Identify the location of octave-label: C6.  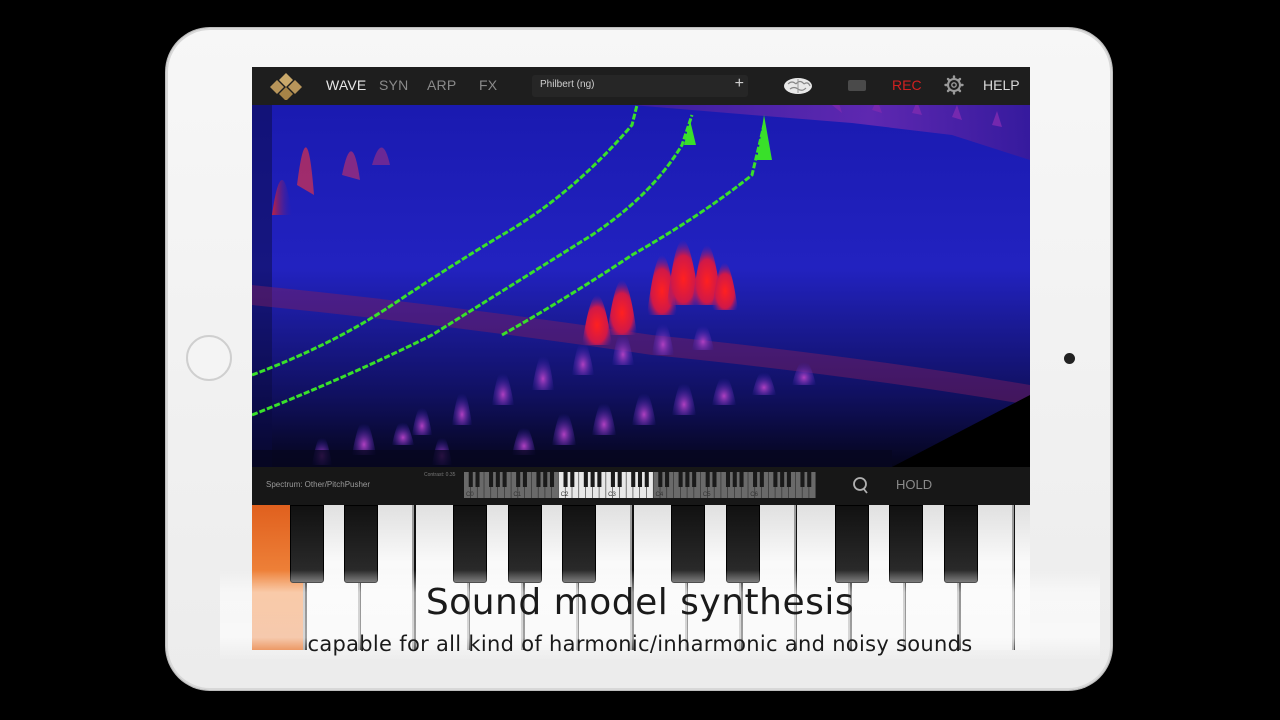
(754, 495).